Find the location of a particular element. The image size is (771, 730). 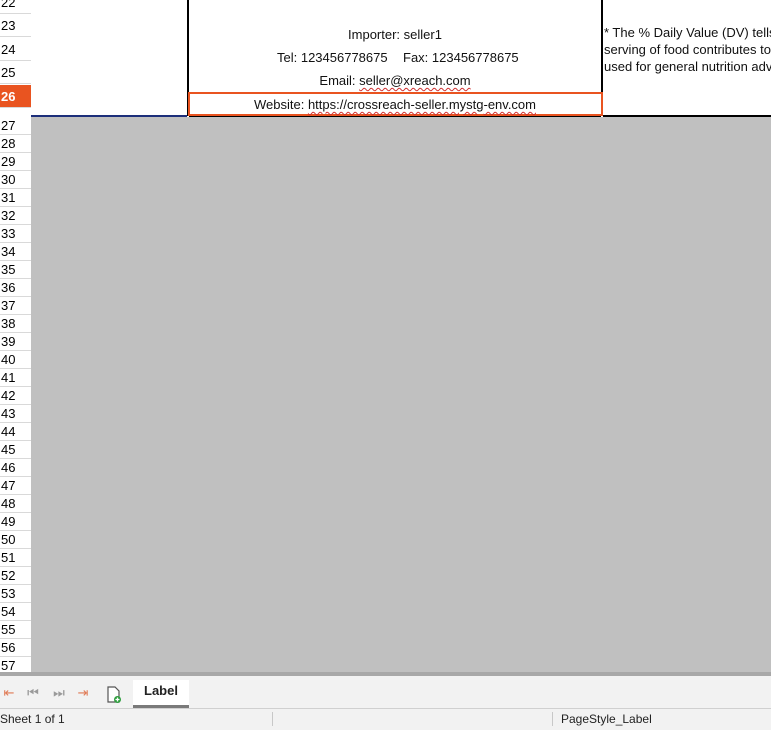

row-number: 36 is located at coordinates (15, 288).